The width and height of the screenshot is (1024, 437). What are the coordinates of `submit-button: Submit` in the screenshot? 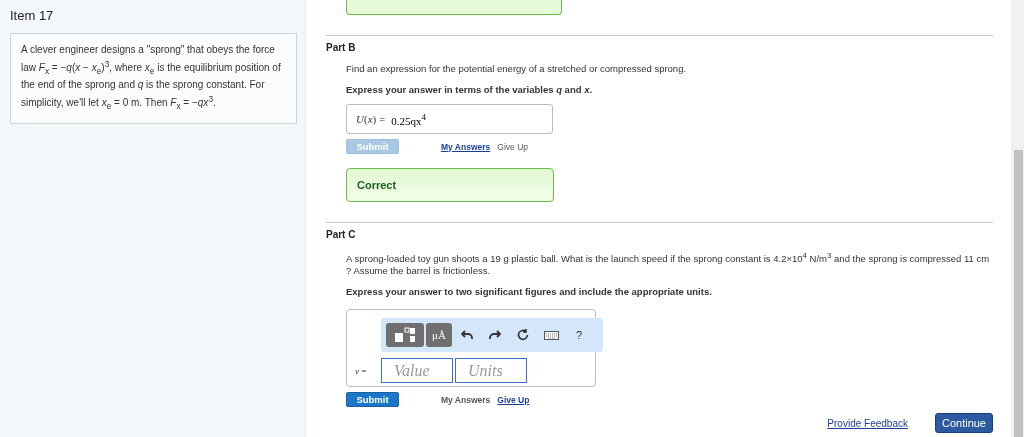 It's located at (372, 400).